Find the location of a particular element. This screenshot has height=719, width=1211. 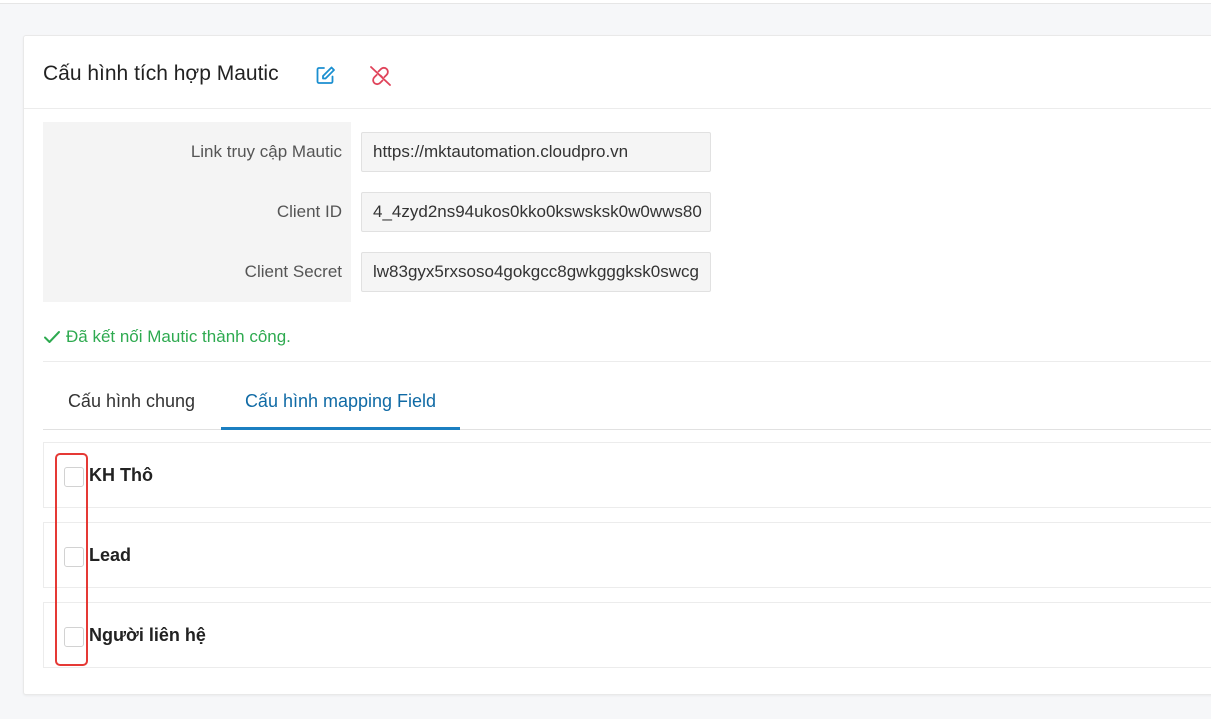

connection-status: Đã kết nối Mautic thành công. is located at coordinates (167, 337).